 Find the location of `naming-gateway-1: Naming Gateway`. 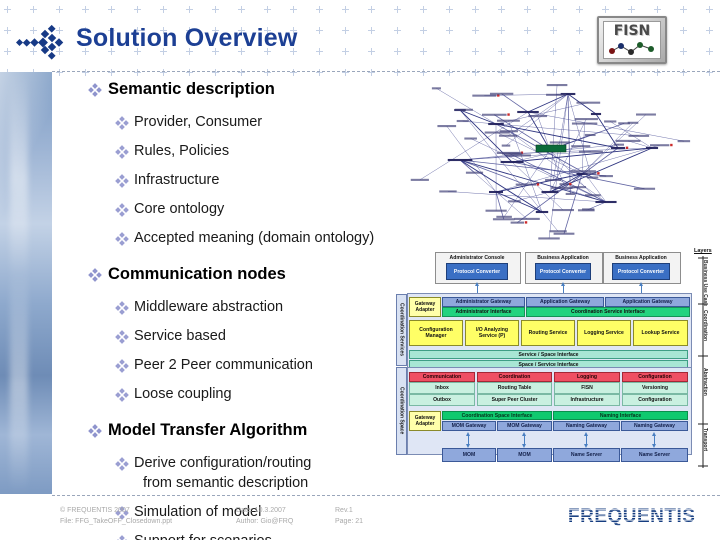

naming-gateway-1: Naming Gateway is located at coordinates (654, 426).